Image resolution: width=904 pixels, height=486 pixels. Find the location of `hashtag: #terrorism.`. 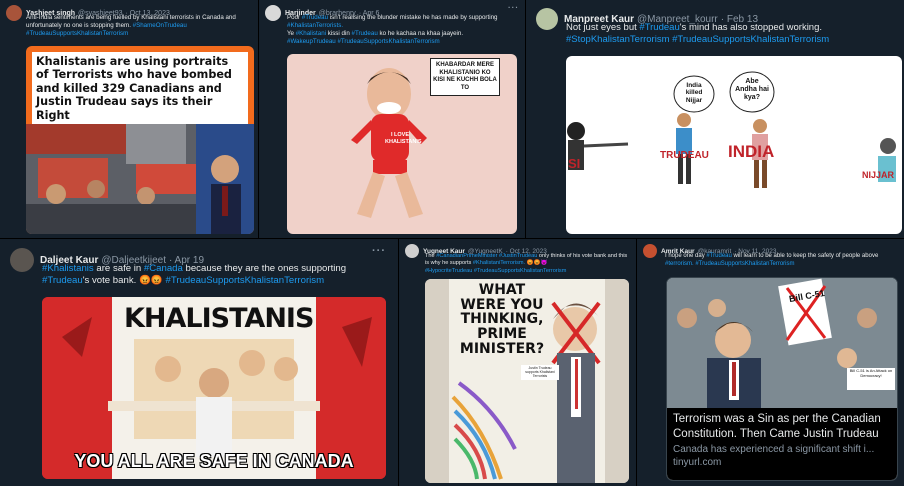

hashtag: #terrorism. is located at coordinates (679, 264).